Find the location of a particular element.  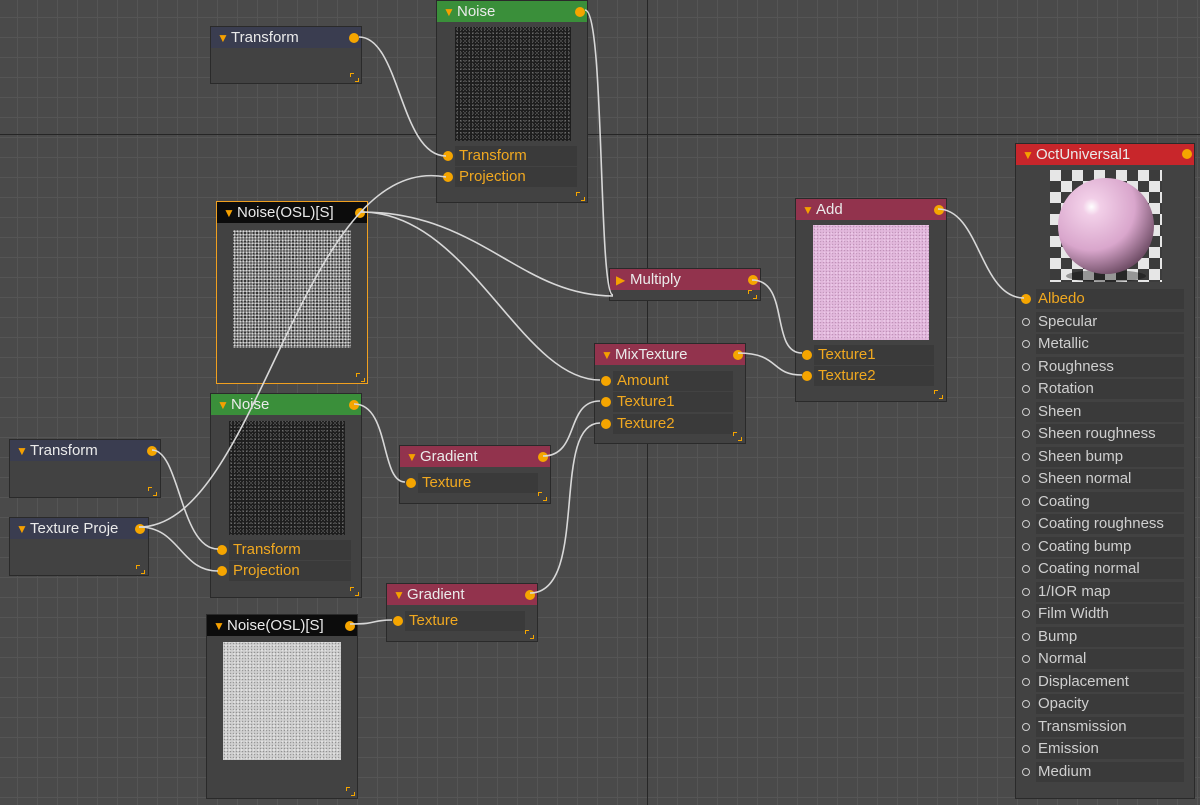

material-pin-sheen-roughness: Sheen roughness is located at coordinates (1105, 434).